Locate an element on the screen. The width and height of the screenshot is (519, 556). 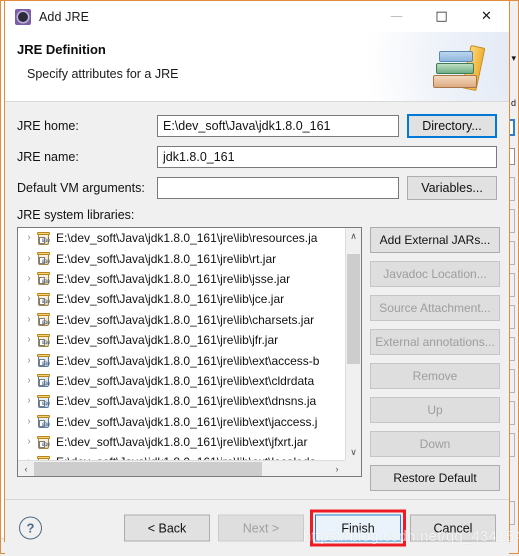
vertical-scroll-thumb is located at coordinates (353, 309).